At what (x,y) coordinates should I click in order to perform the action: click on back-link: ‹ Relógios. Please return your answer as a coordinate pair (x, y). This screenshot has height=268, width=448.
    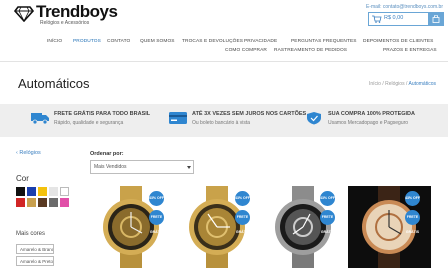
    Looking at the image, I should click on (28, 153).